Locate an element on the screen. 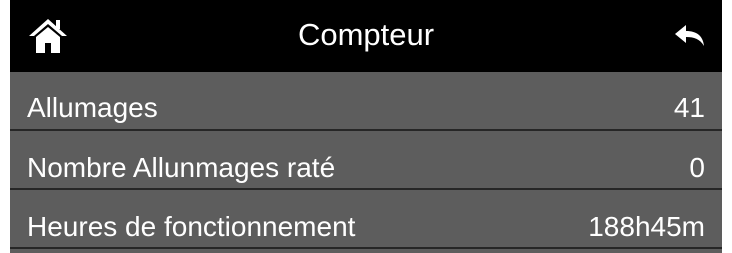  counter-value: 0 is located at coordinates (697, 167).